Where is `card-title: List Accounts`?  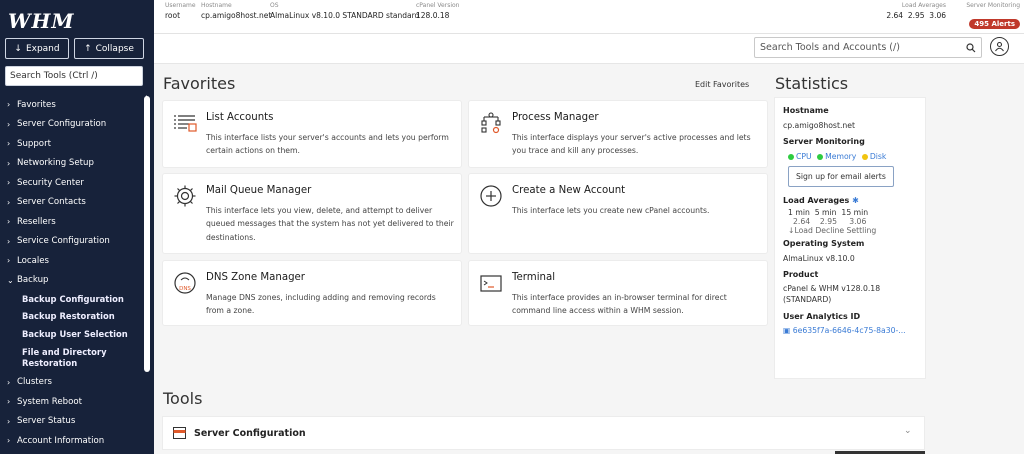
card-title: List Accounts is located at coordinates (240, 117).